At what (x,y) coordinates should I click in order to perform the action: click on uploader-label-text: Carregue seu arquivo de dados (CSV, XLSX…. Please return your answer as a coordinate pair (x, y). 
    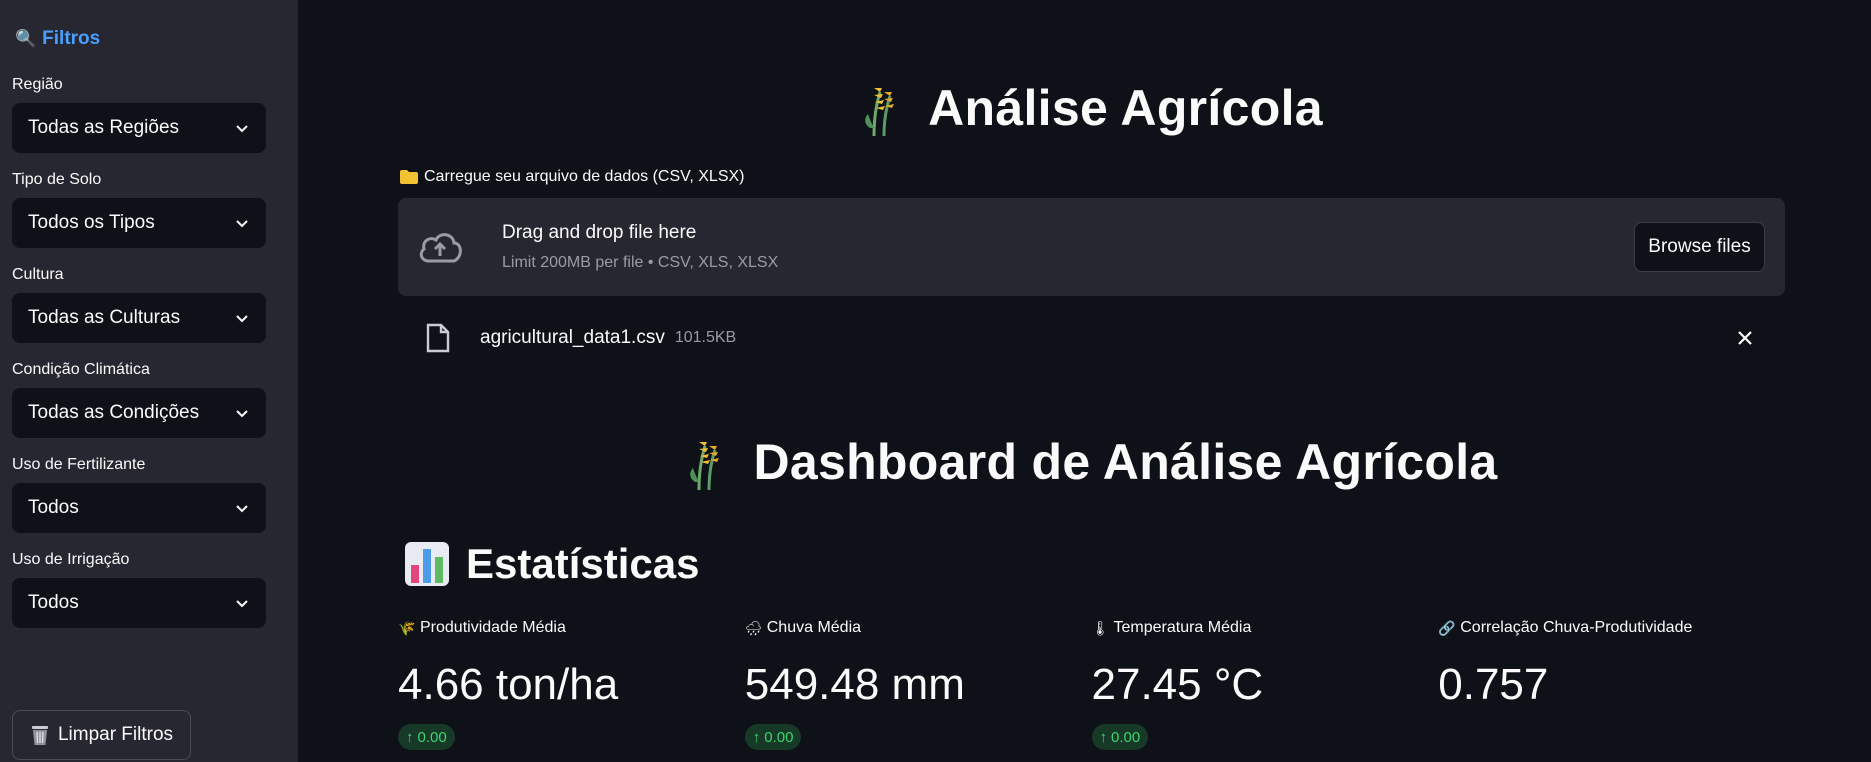
    Looking at the image, I should click on (584, 176).